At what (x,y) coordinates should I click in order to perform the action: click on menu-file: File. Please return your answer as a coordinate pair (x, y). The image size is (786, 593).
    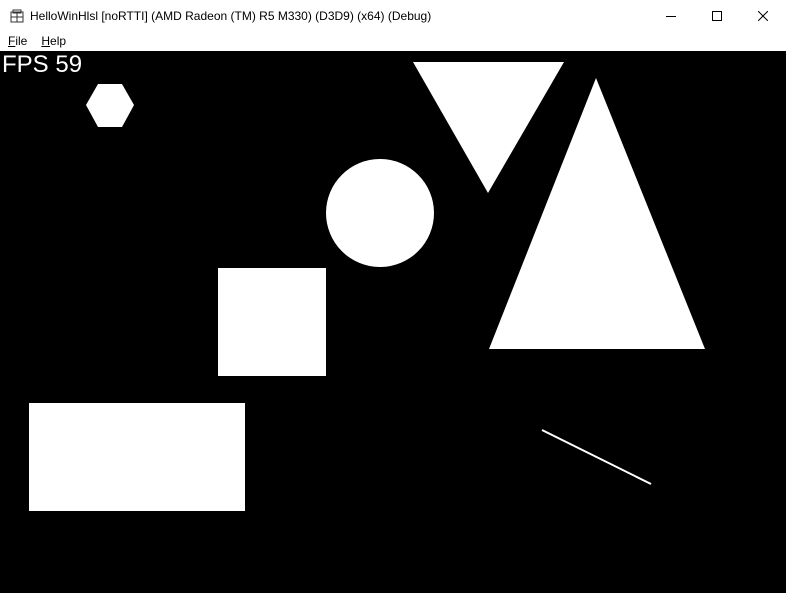
    Looking at the image, I should click on (17, 41).